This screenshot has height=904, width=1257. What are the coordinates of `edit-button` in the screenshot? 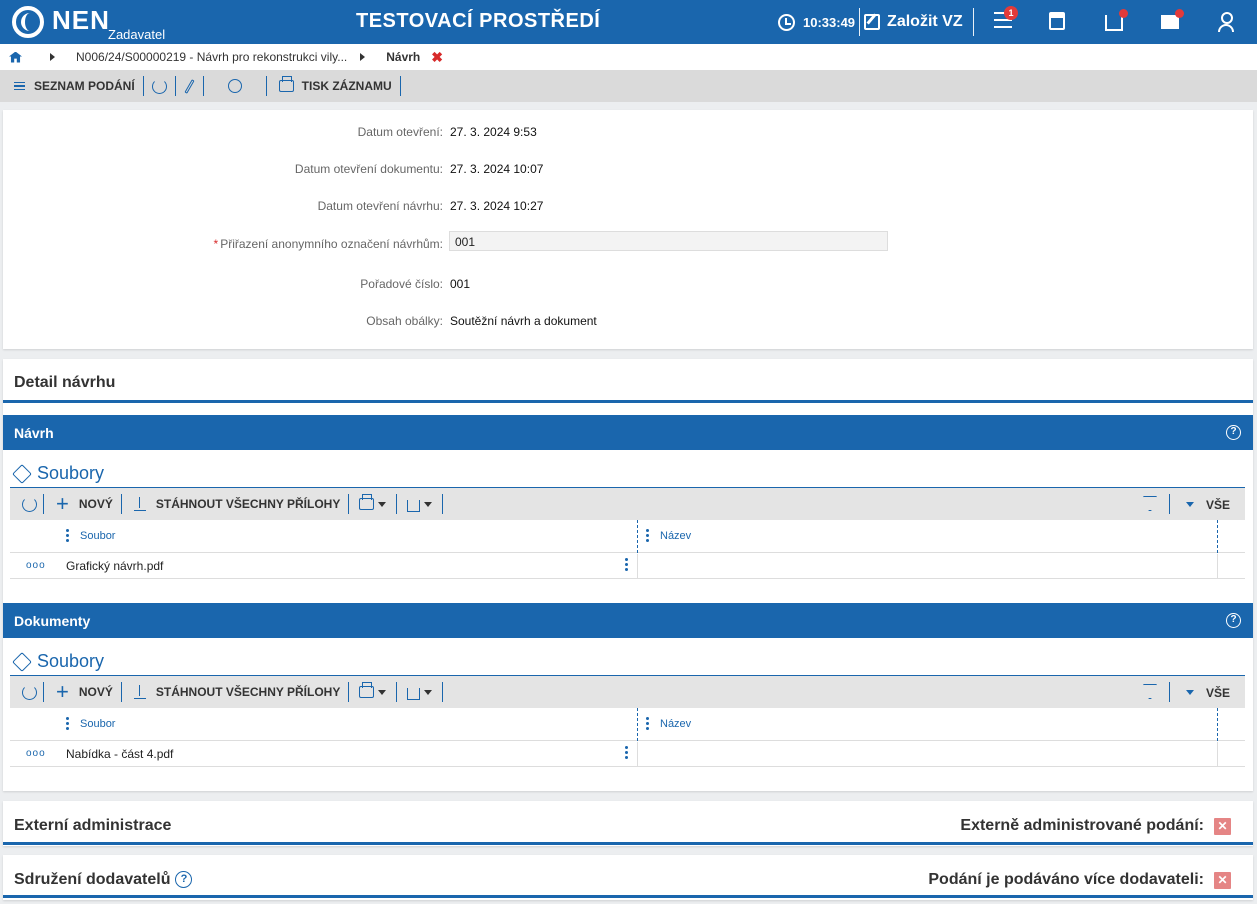 It's located at (189, 86).